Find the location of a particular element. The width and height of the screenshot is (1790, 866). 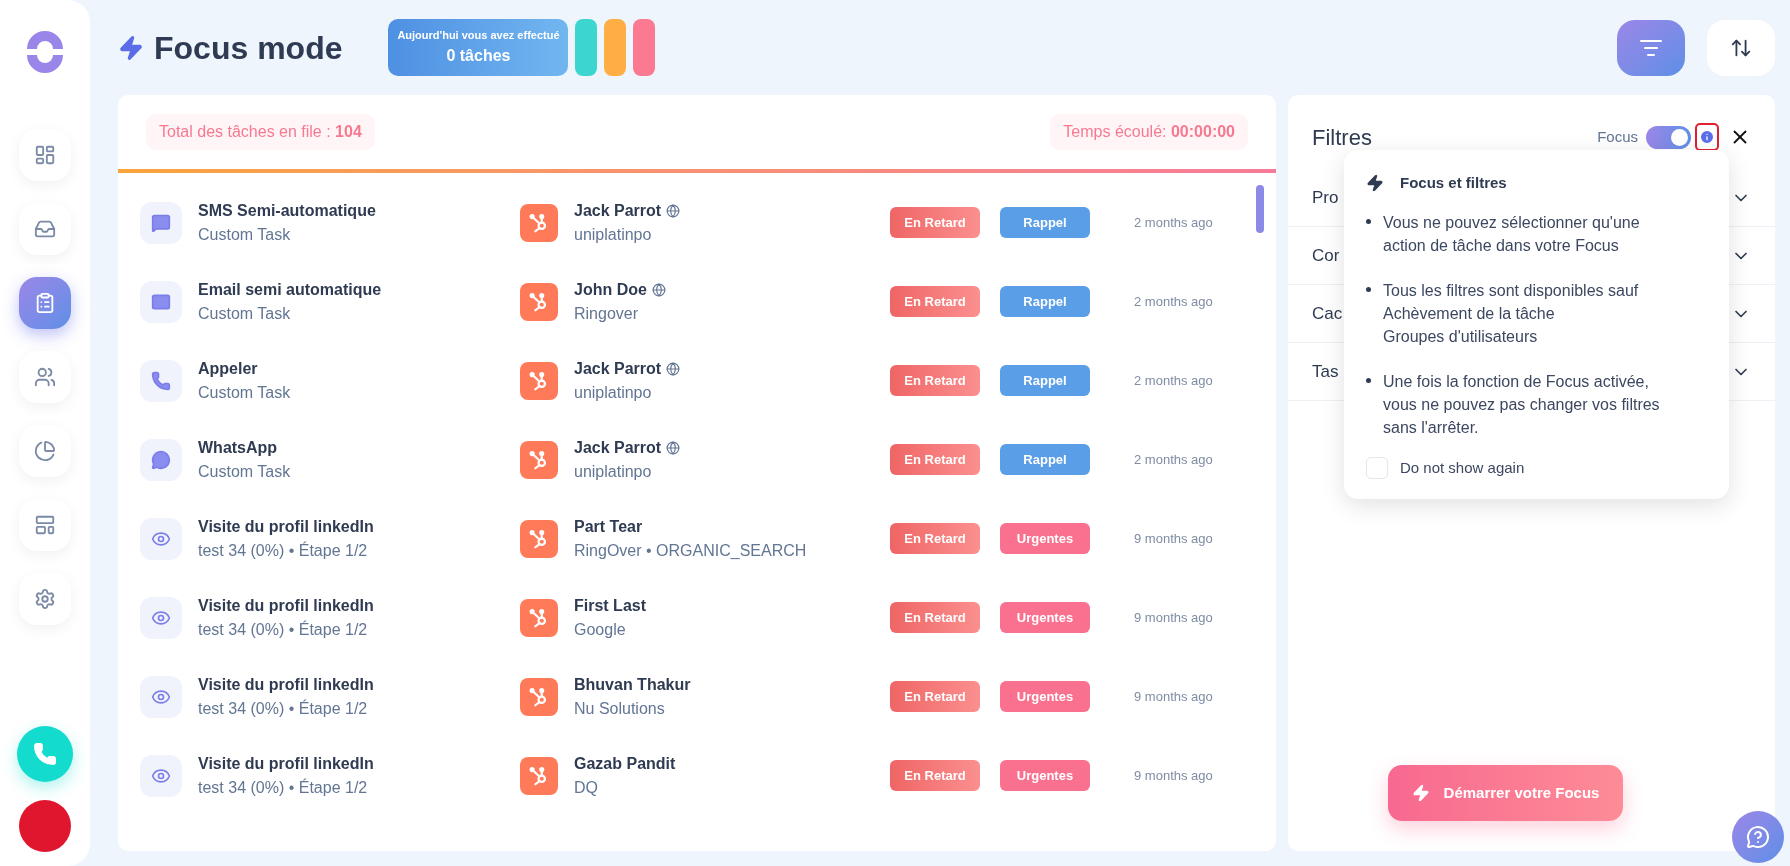

pie-chart-icon is located at coordinates (45, 451).